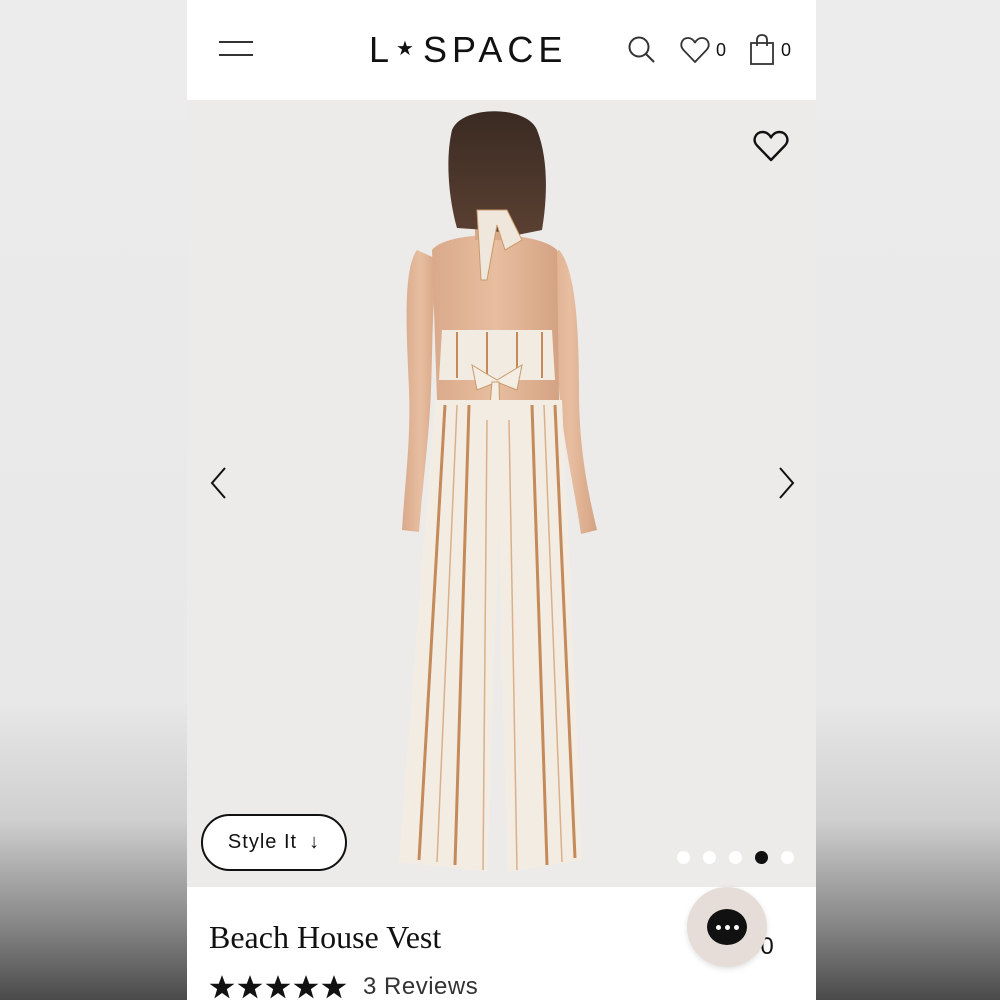 This screenshot has height=1000, width=1000. Describe the element at coordinates (382, 49) in the screenshot. I see `logo-text-l: L` at that location.